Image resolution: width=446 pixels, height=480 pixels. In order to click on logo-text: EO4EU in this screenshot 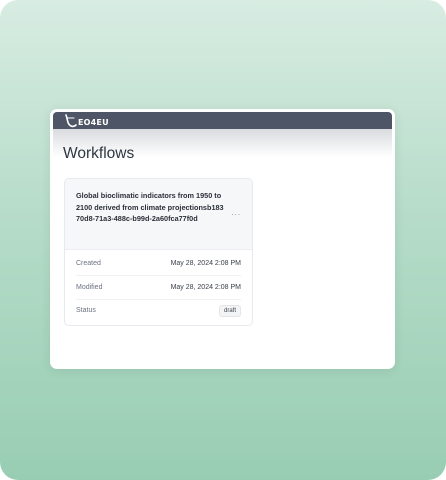, I will do `click(93, 122)`.